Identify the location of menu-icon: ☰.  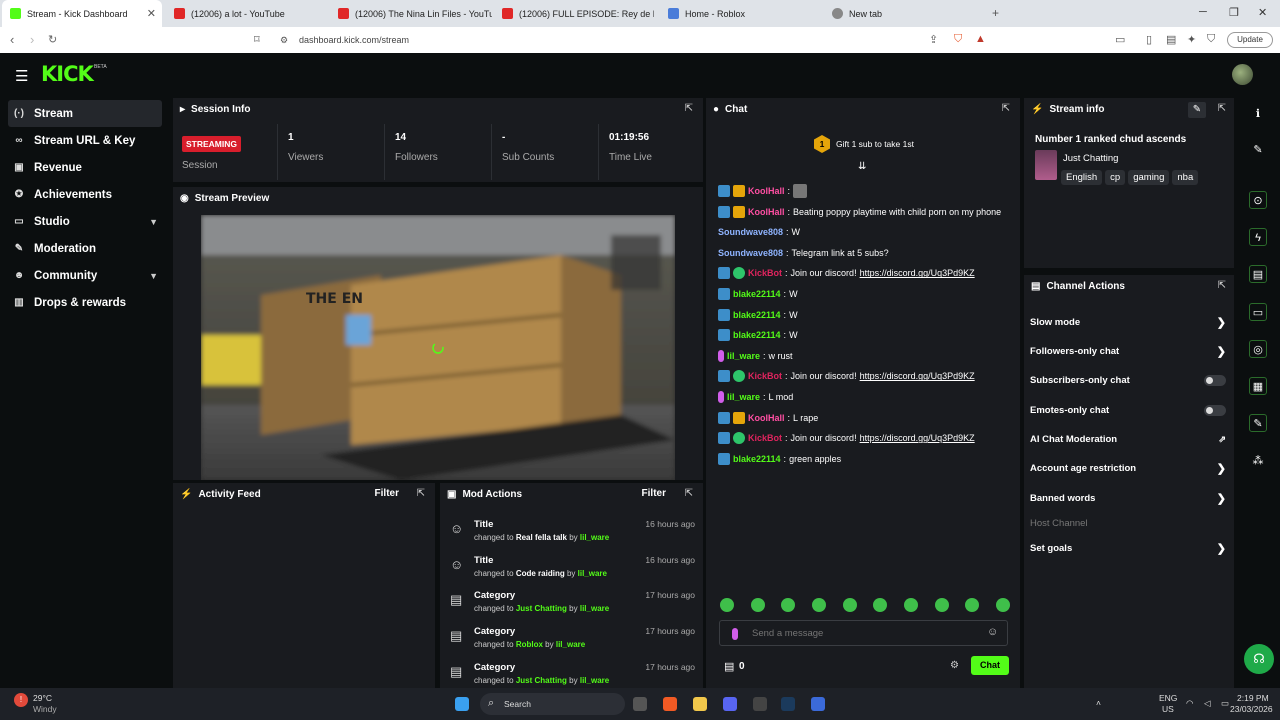
(21, 76).